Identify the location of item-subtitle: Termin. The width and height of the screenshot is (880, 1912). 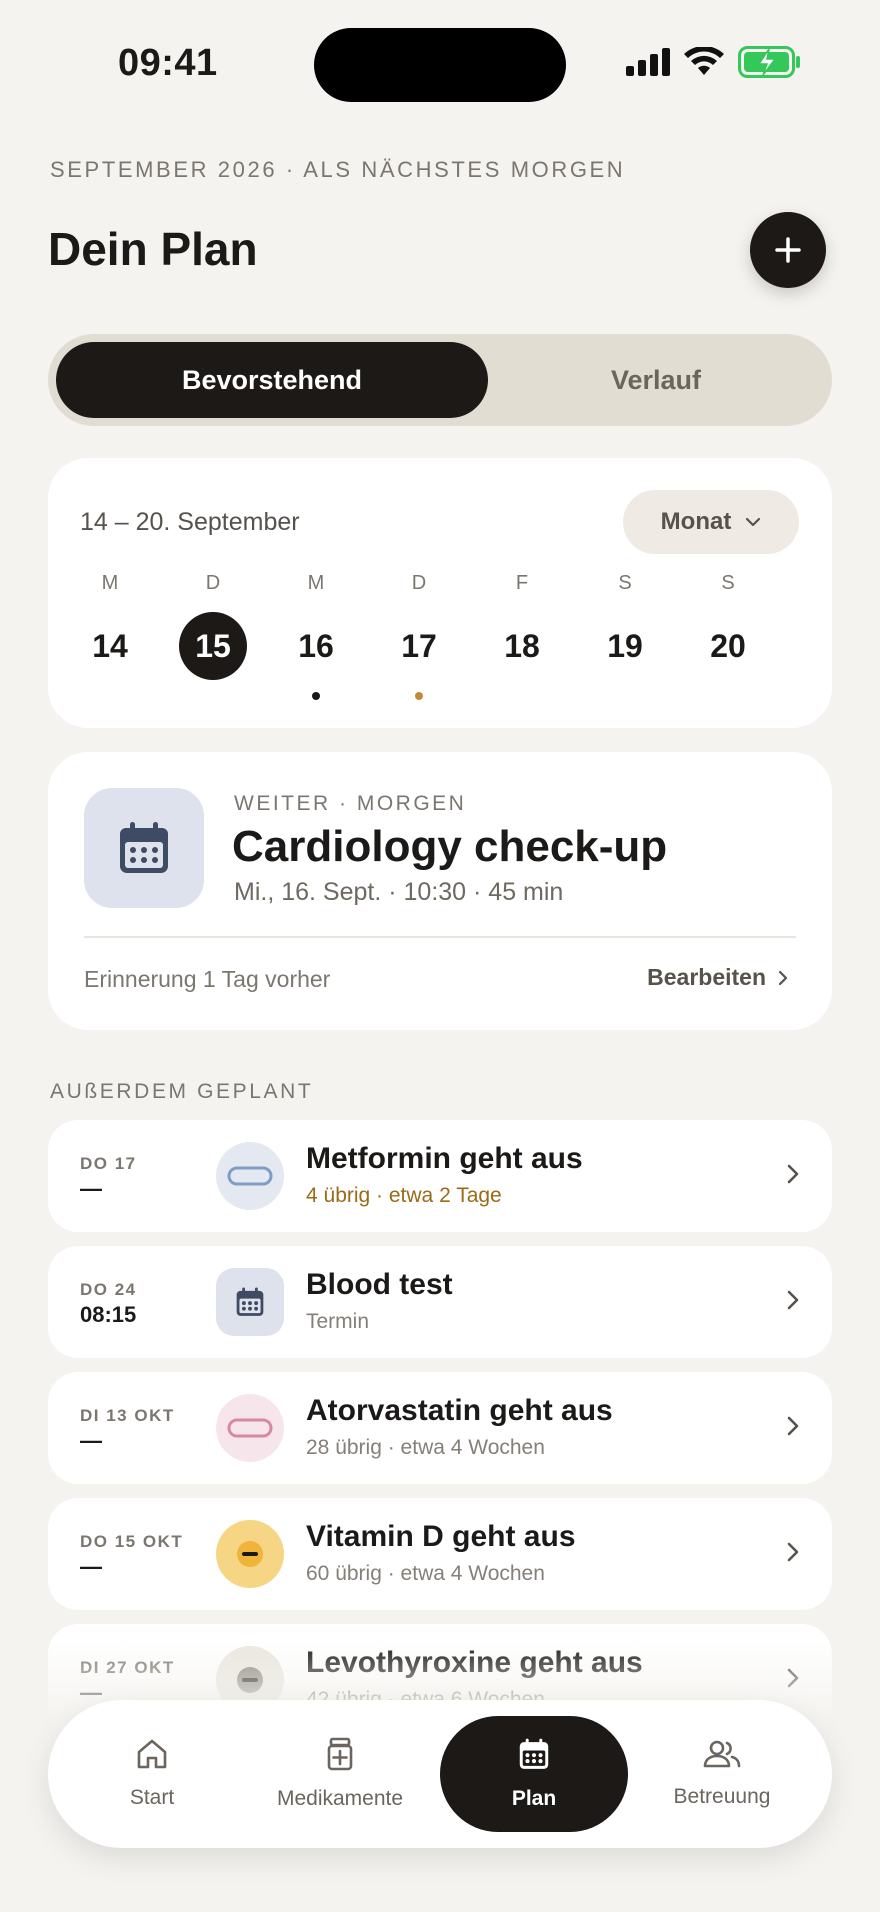
(338, 1321).